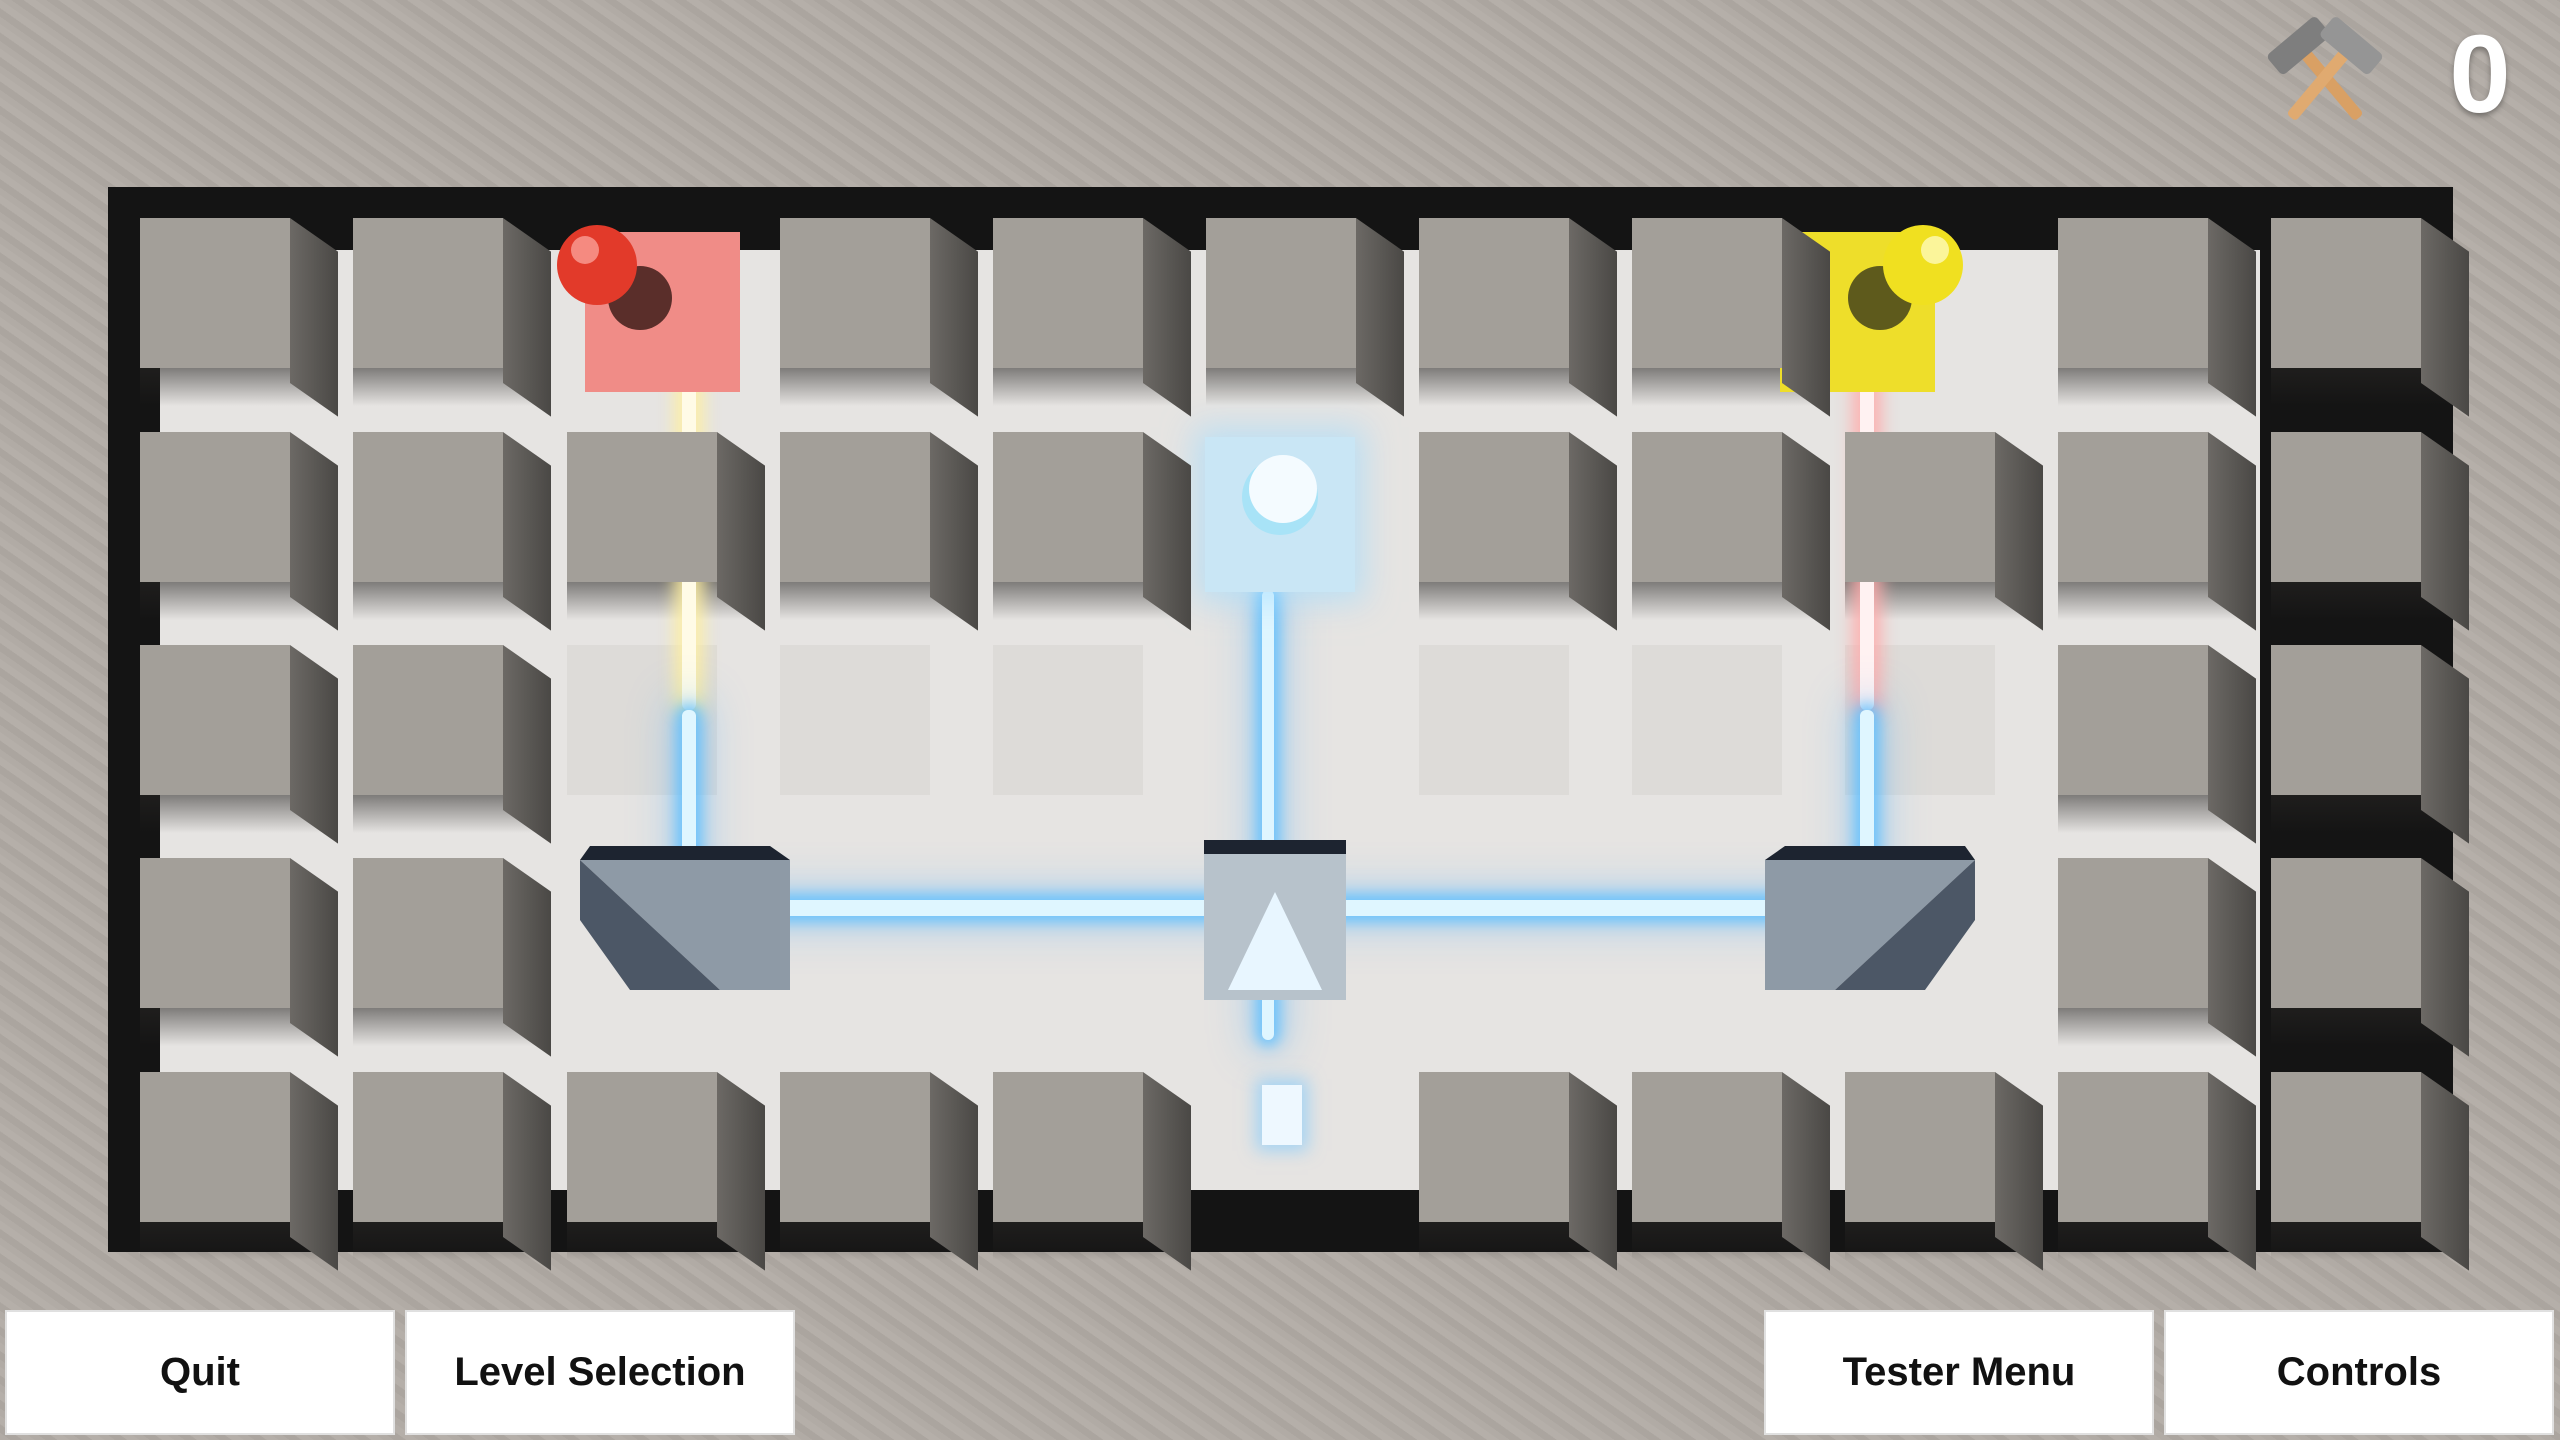  I want to click on crossed-hammers-icon, so click(2325, 77).